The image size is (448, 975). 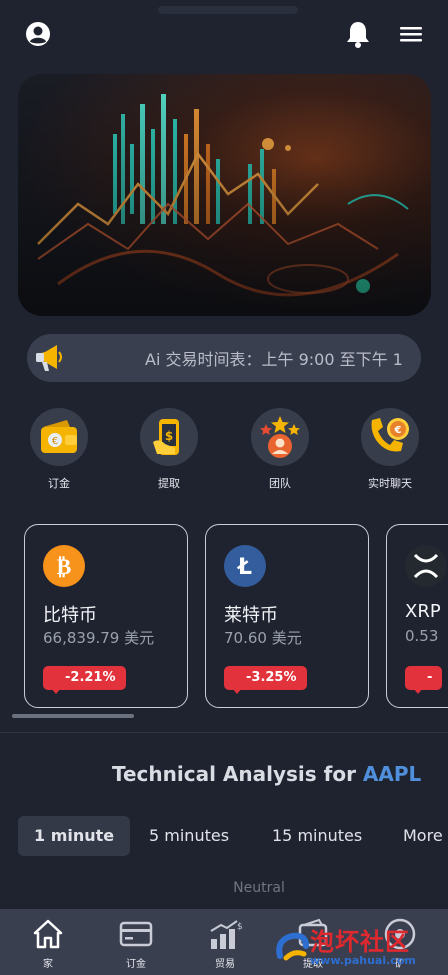 What do you see at coordinates (38, 34) in the screenshot?
I see `user-circle-icon` at bounding box center [38, 34].